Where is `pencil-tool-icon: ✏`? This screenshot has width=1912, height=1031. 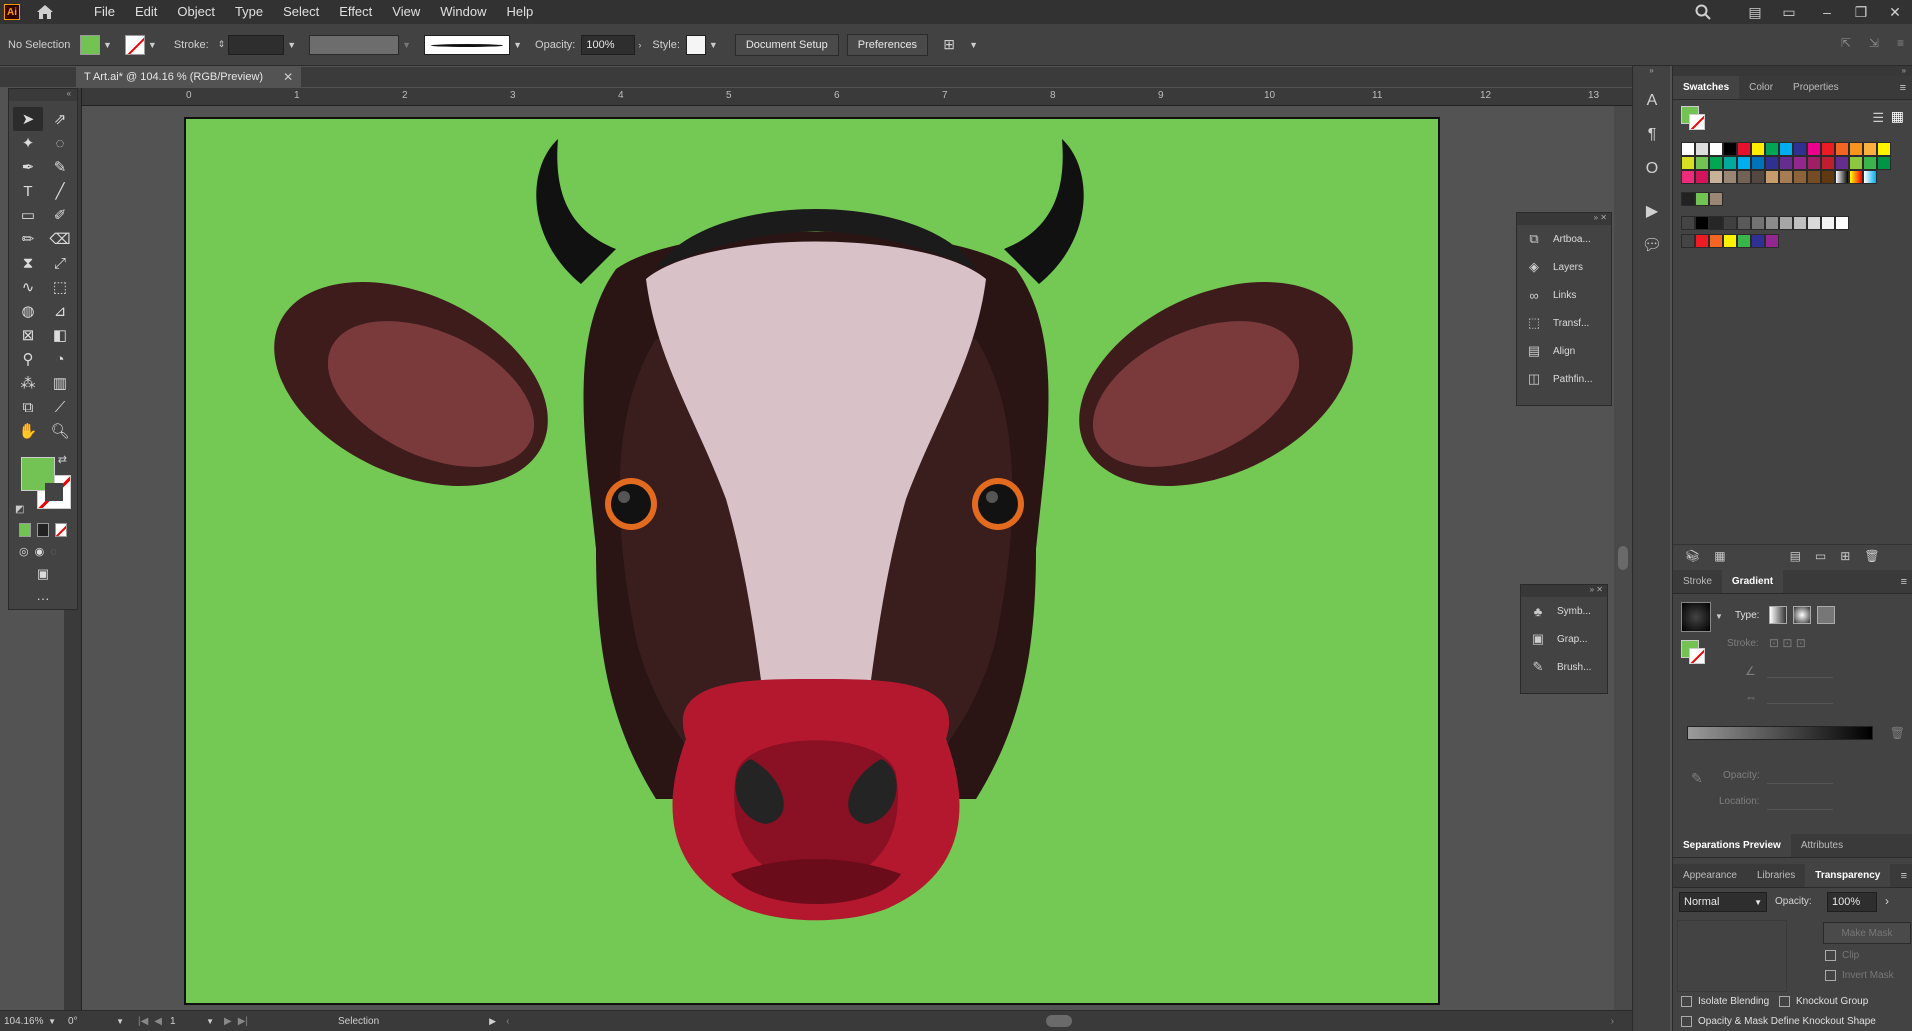
pencil-tool-icon: ✏ is located at coordinates (28, 239).